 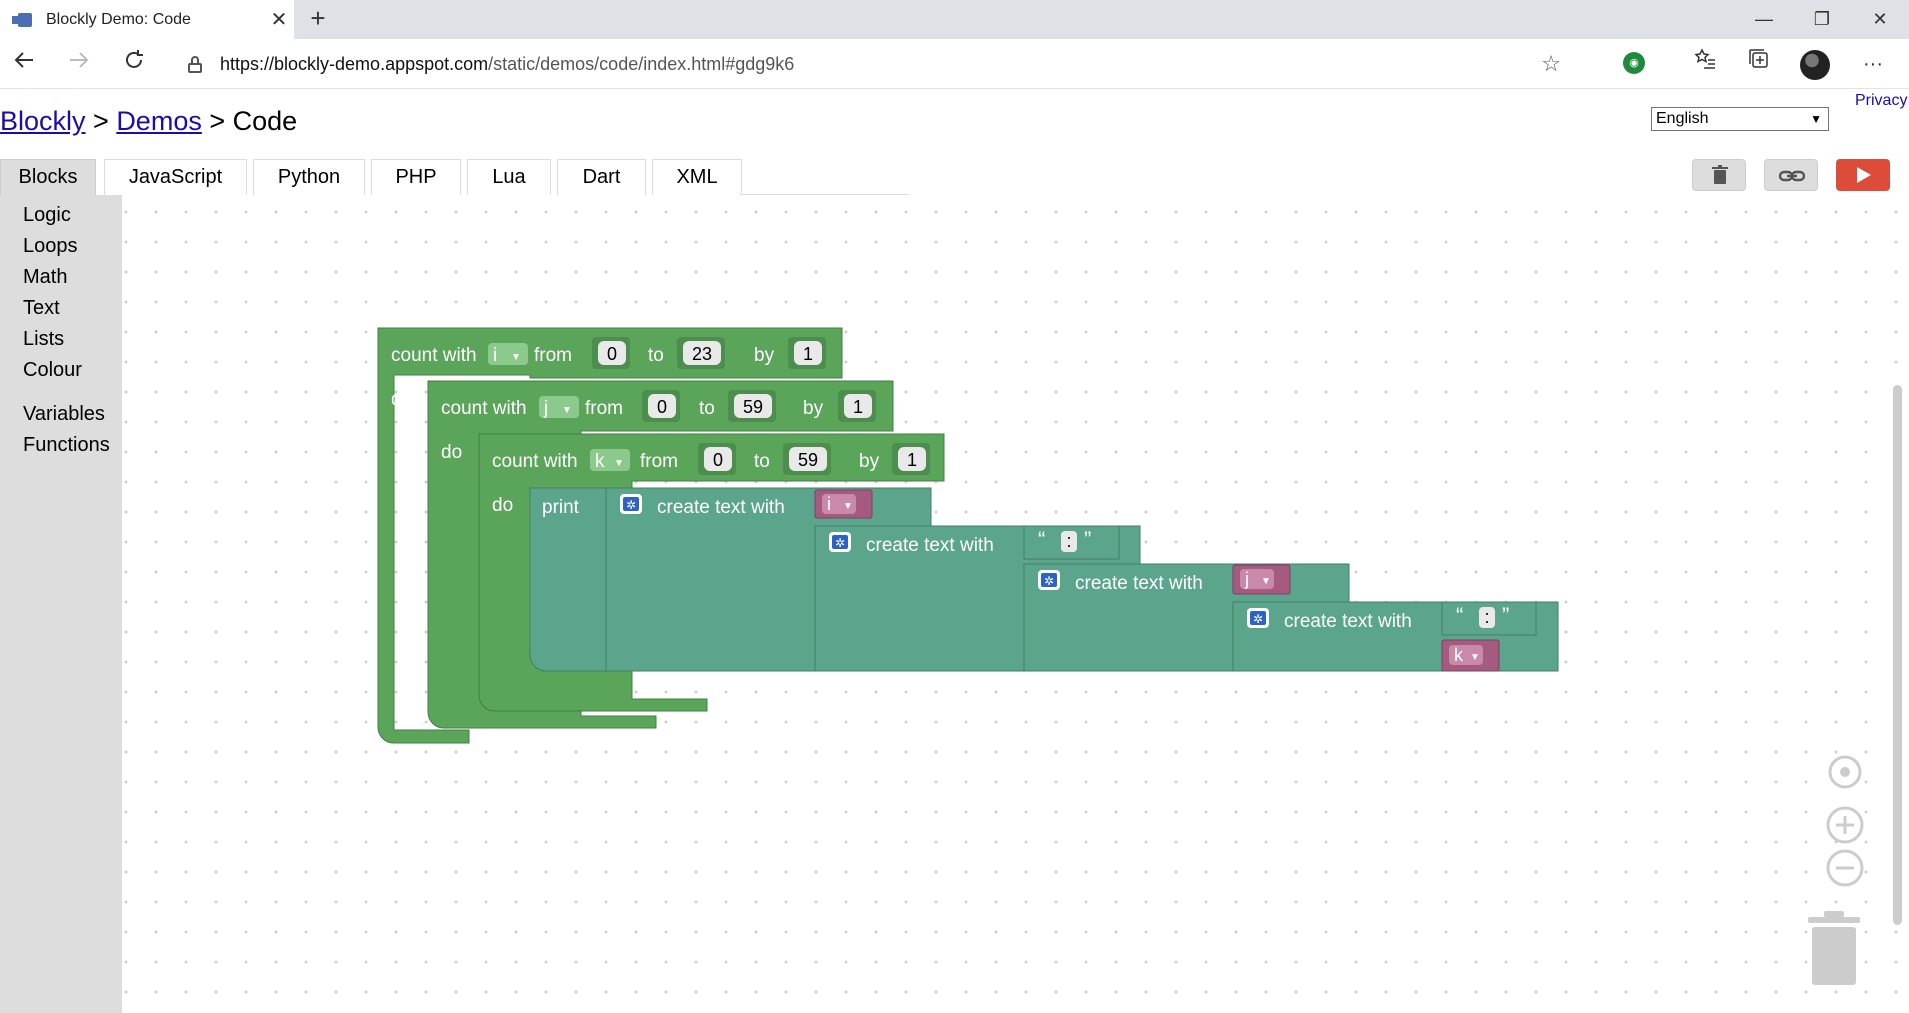 What do you see at coordinates (451, 452) in the screenshot?
I see `loop-j-do-label: do` at bounding box center [451, 452].